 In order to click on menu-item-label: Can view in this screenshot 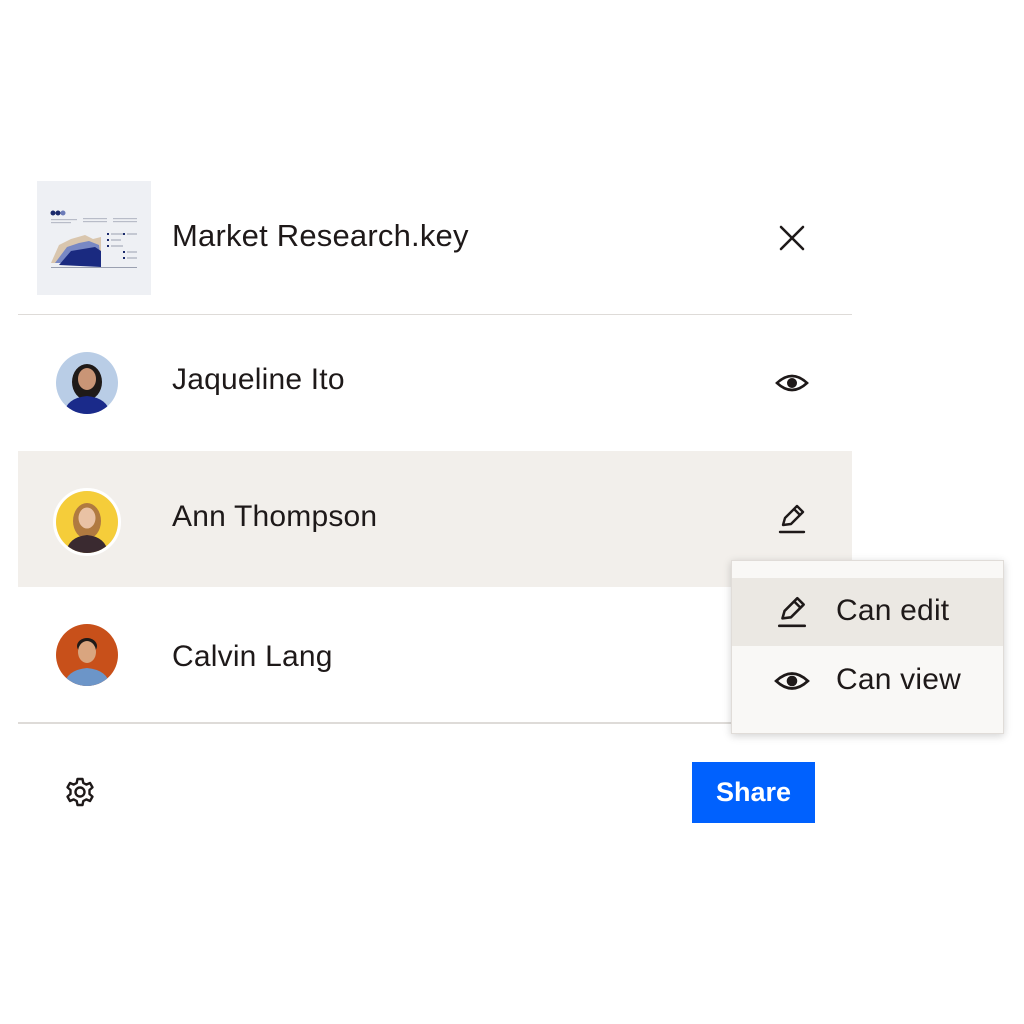, I will do `click(898, 679)`.